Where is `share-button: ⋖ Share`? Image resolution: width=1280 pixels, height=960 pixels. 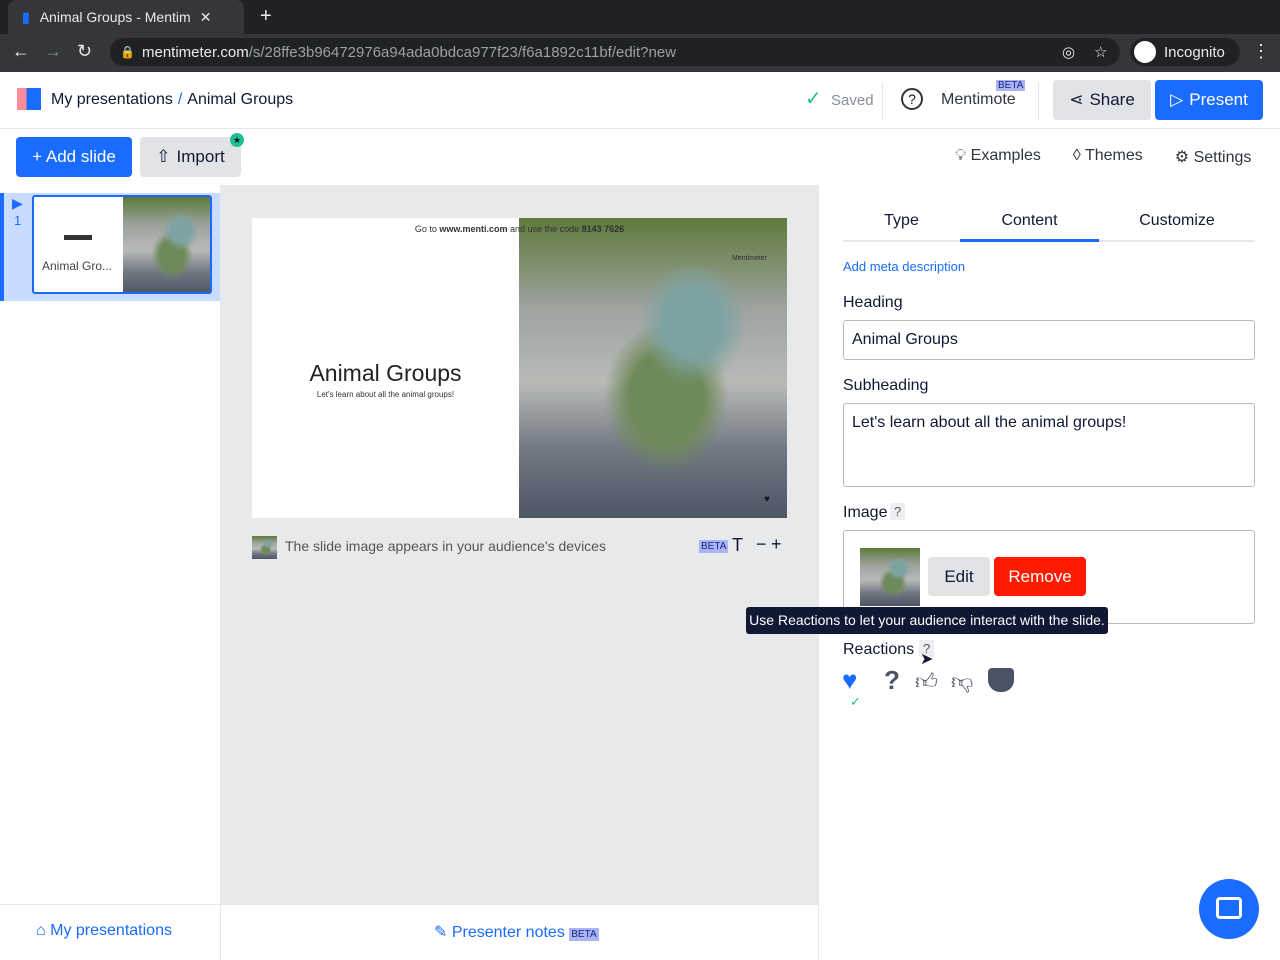 share-button: ⋖ Share is located at coordinates (1102, 100).